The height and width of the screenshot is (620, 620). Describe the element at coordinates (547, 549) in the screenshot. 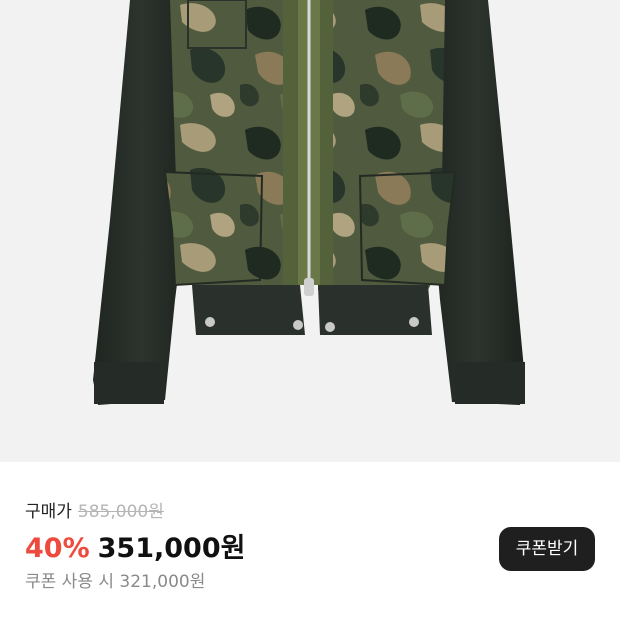

I see `get-coupon-button: 쿠폰받기` at that location.